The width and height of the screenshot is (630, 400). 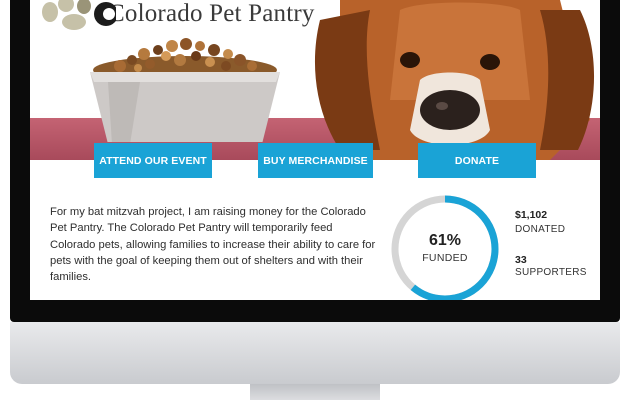 I want to click on paw-print-icon, so click(x=79, y=15).